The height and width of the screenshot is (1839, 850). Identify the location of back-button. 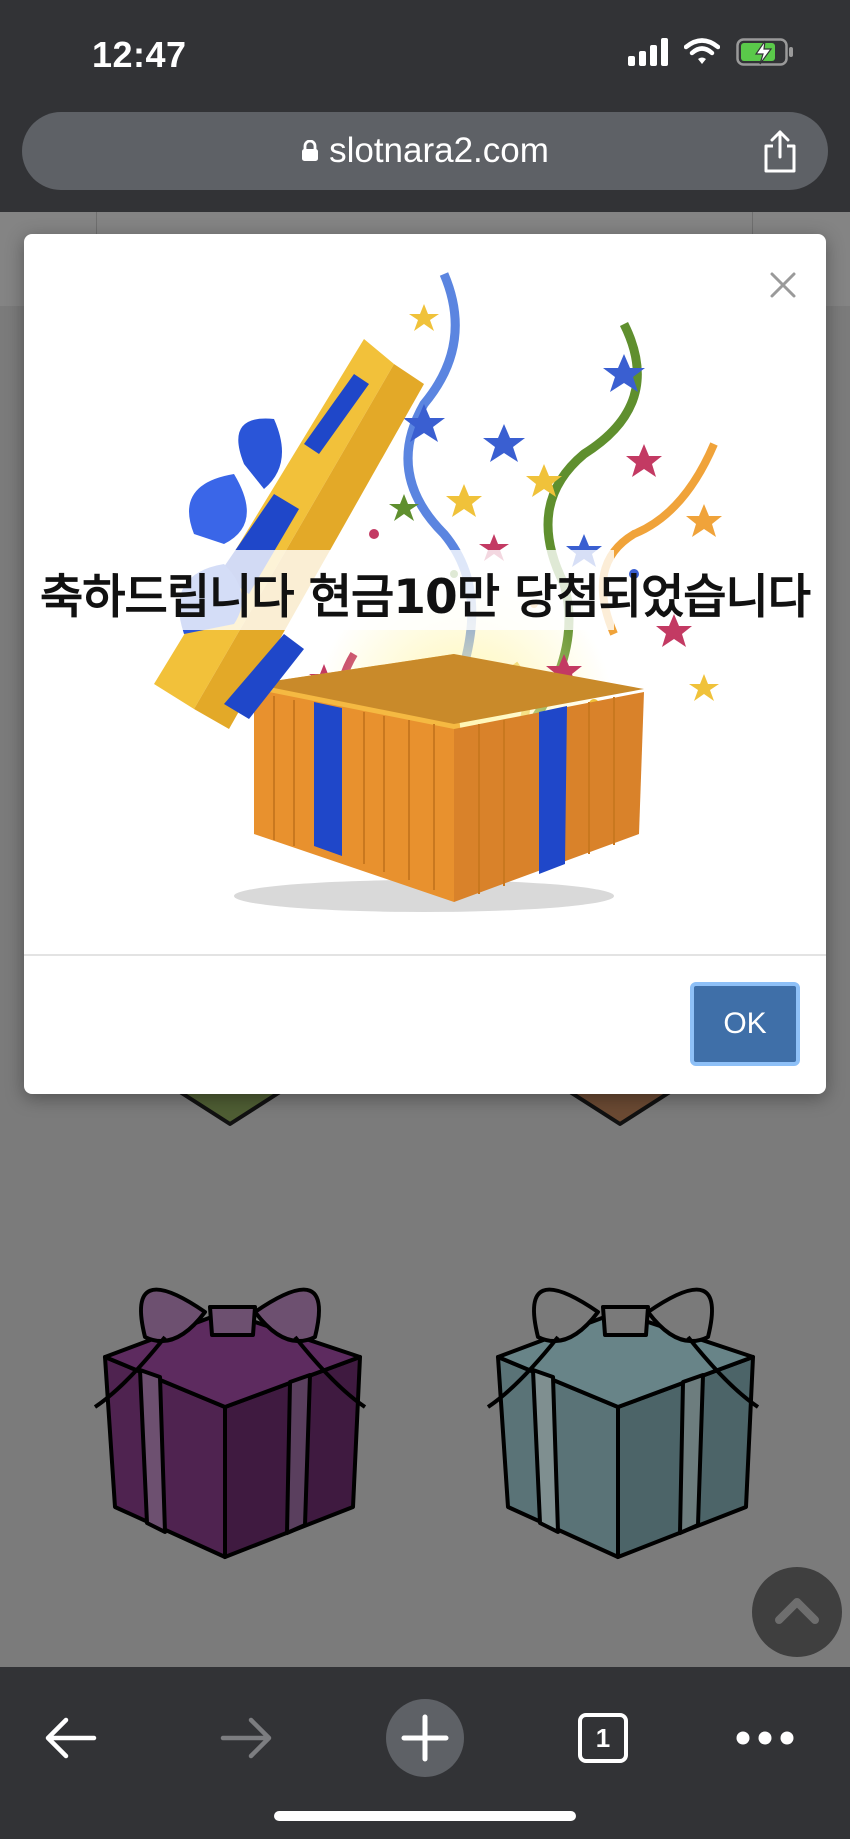
(70, 1738).